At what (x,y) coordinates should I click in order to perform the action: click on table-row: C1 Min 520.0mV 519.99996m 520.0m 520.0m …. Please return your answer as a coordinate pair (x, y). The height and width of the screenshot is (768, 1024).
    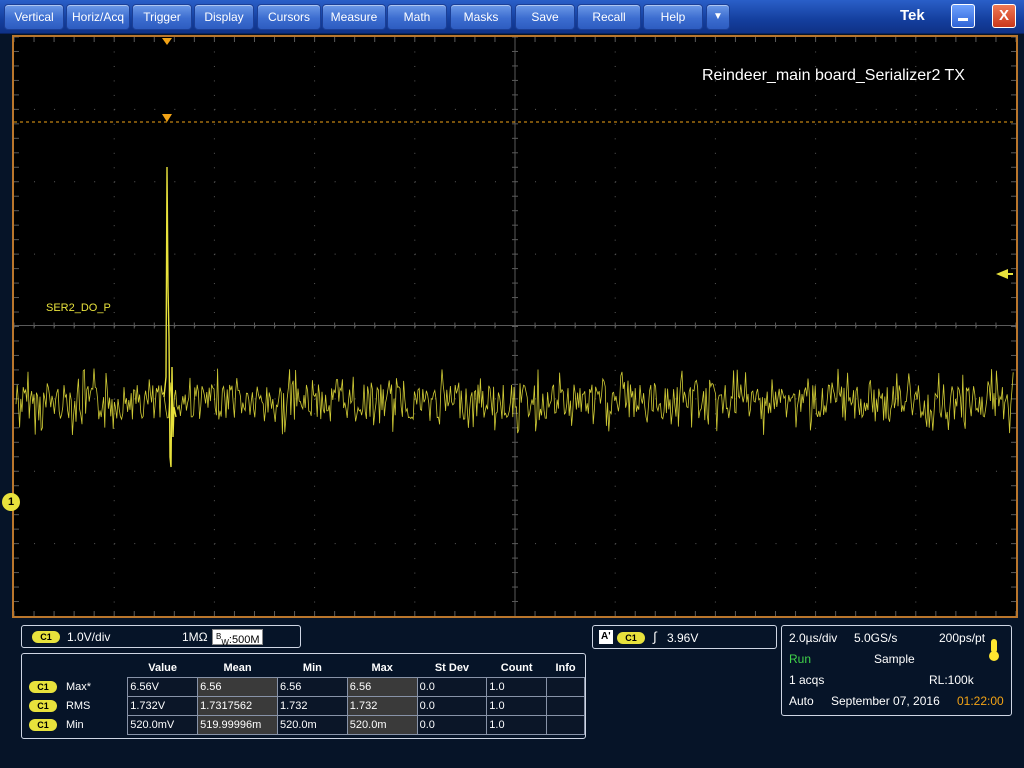
    Looking at the image, I should click on (306, 725).